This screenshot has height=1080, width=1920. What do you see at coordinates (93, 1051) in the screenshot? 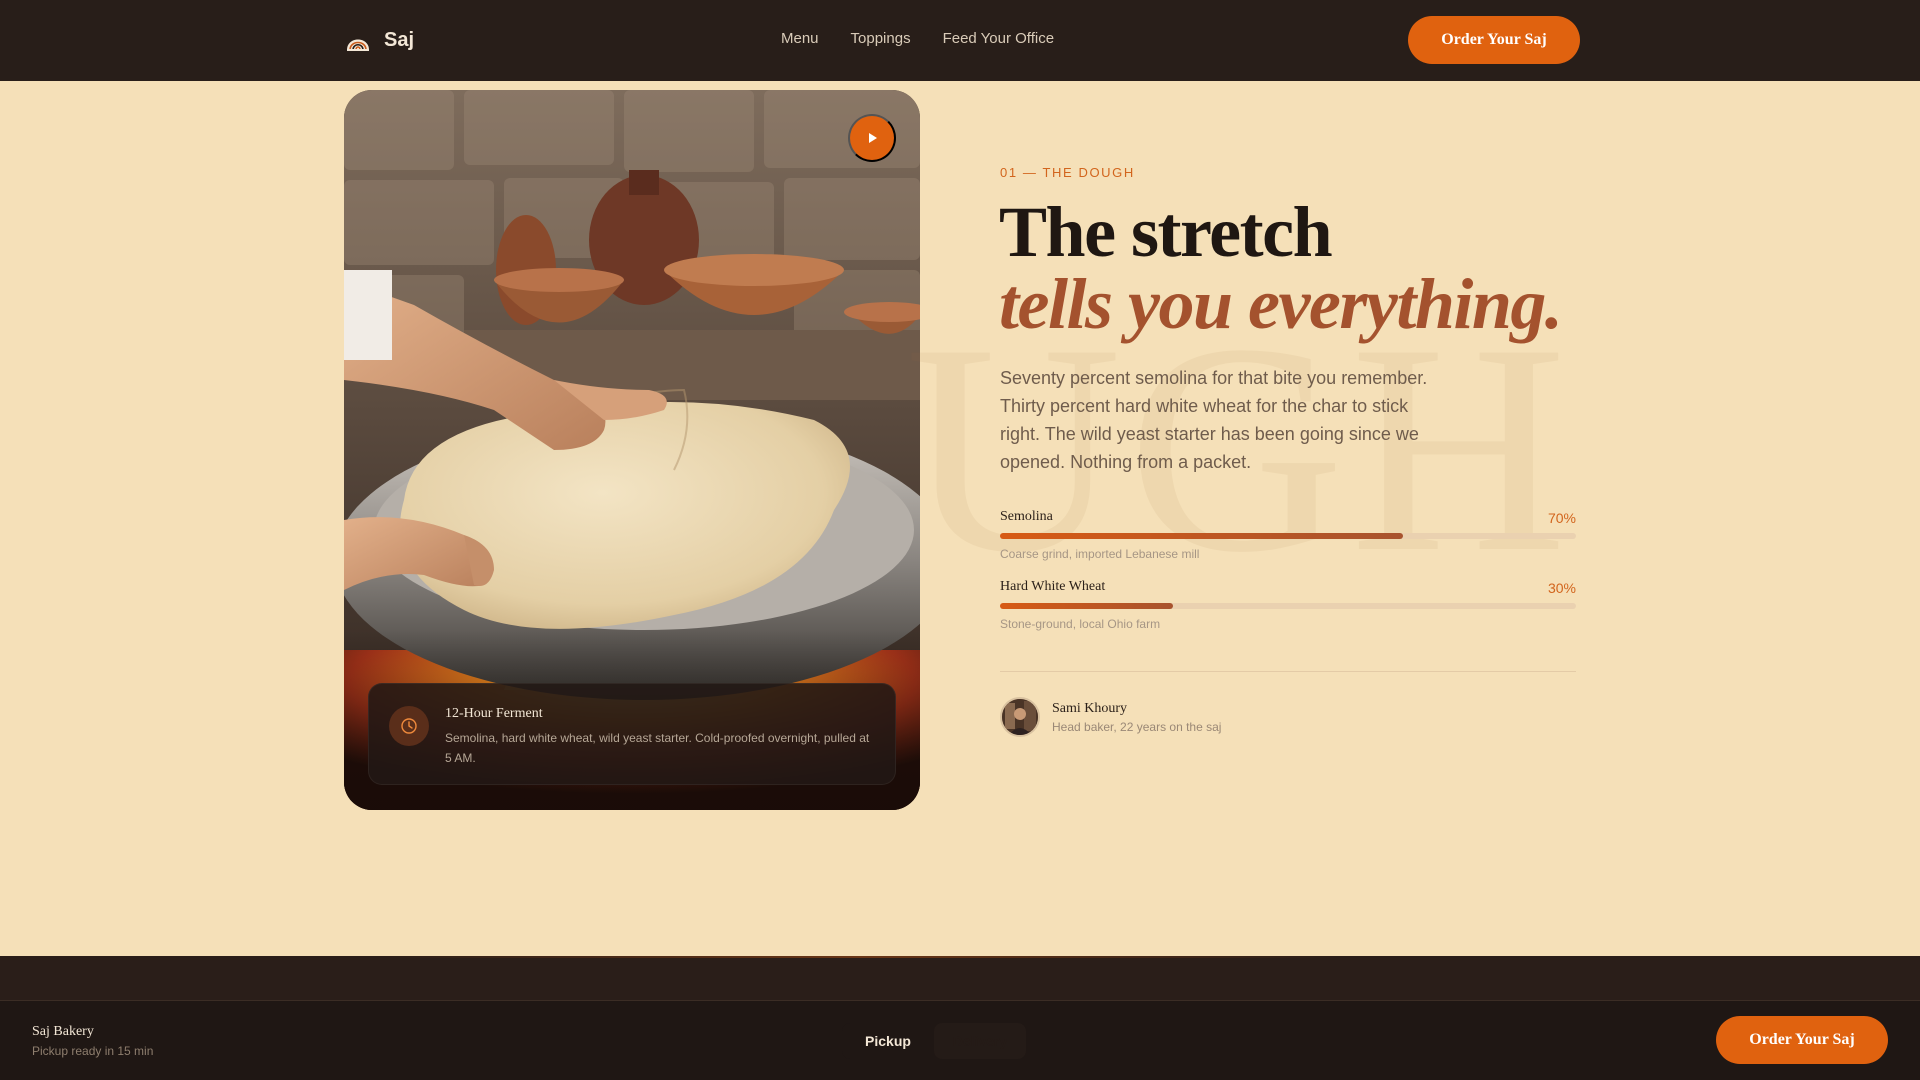
I see `pickup-eta: Pickup ready in 15 min` at bounding box center [93, 1051].